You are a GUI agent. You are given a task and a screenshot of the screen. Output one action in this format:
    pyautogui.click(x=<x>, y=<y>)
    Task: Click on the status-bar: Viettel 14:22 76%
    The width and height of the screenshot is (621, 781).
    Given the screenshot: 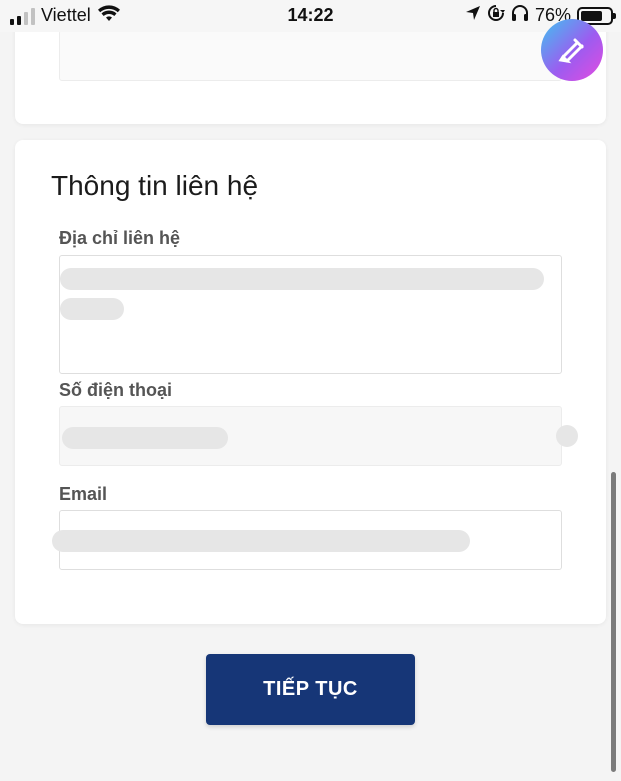 What is the action you would take?
    pyautogui.click(x=310, y=16)
    